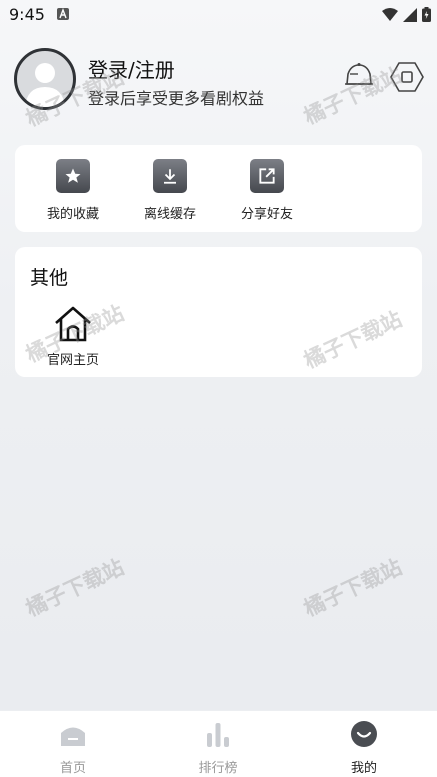 The height and width of the screenshot is (777, 437). What do you see at coordinates (410, 14) in the screenshot?
I see `signal-icon` at bounding box center [410, 14].